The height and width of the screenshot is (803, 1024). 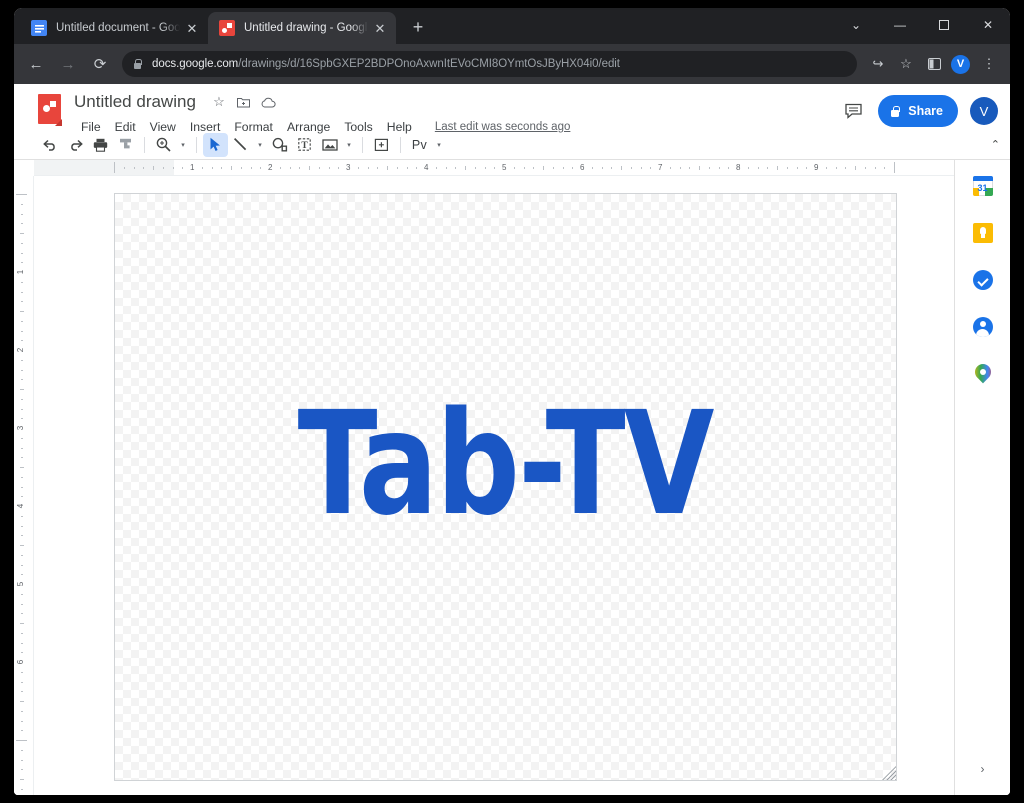 I want to click on browser-profile-avatar: V, so click(x=960, y=64).